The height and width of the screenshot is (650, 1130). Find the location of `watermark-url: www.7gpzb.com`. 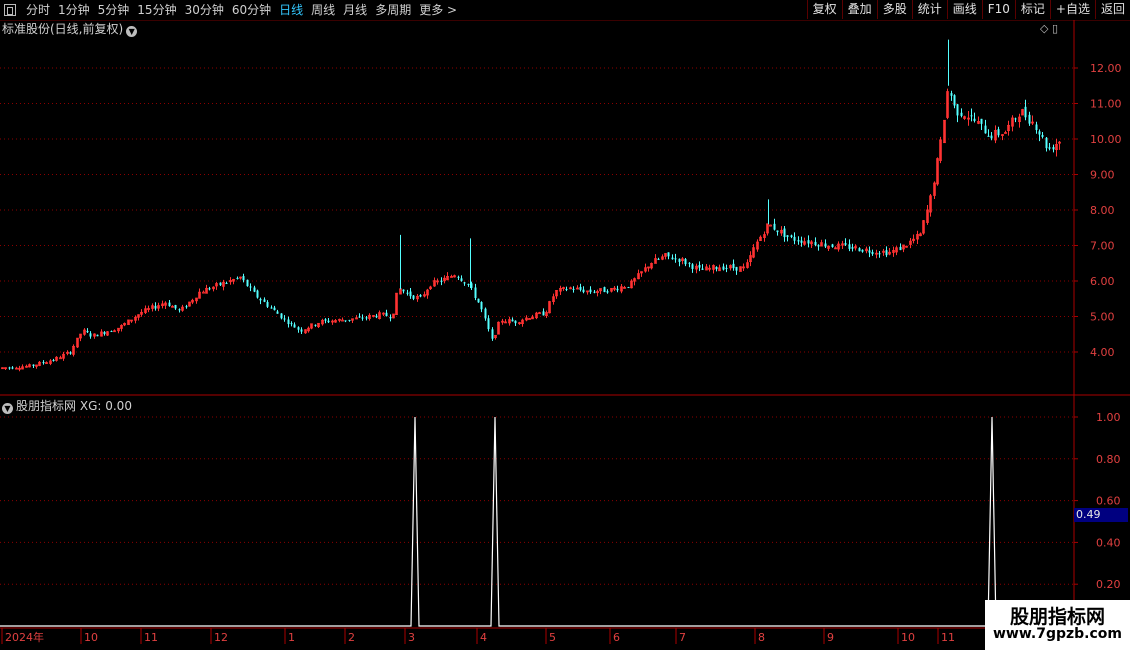

watermark-url: www.7gpzb.com is located at coordinates (1057, 634).